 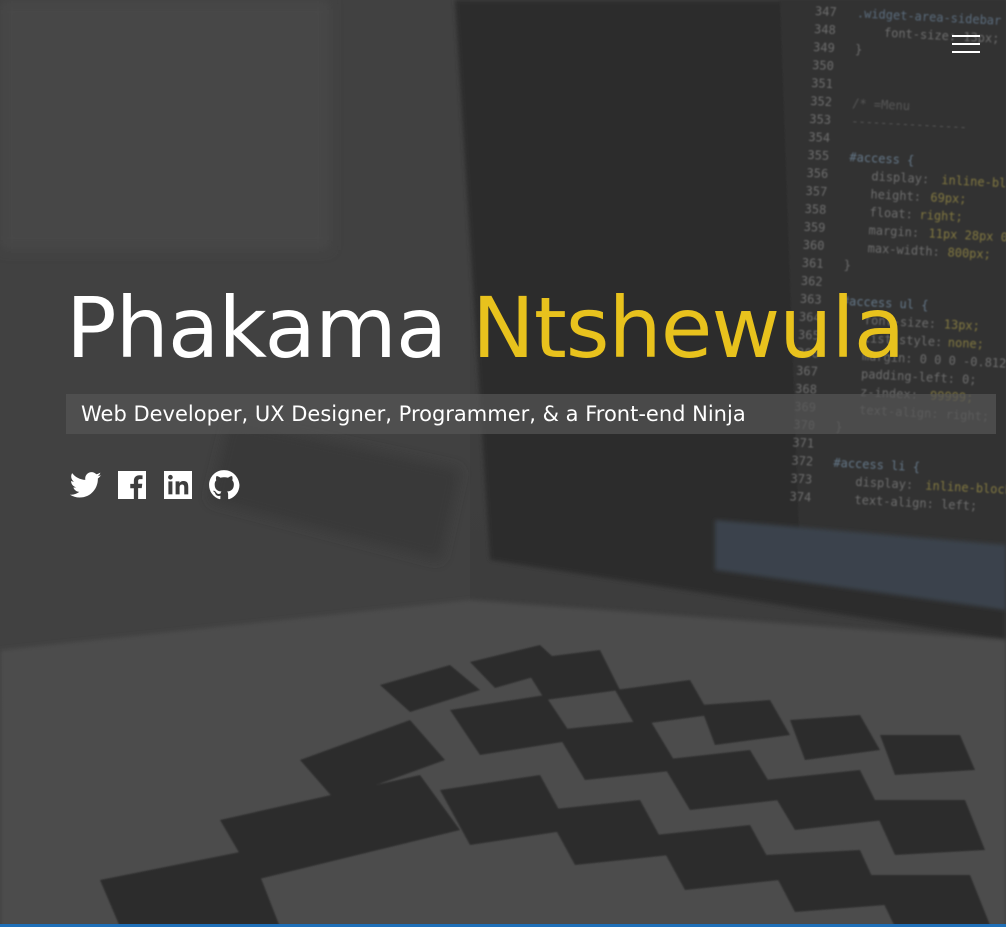 I want to click on social-links, so click(x=155, y=485).